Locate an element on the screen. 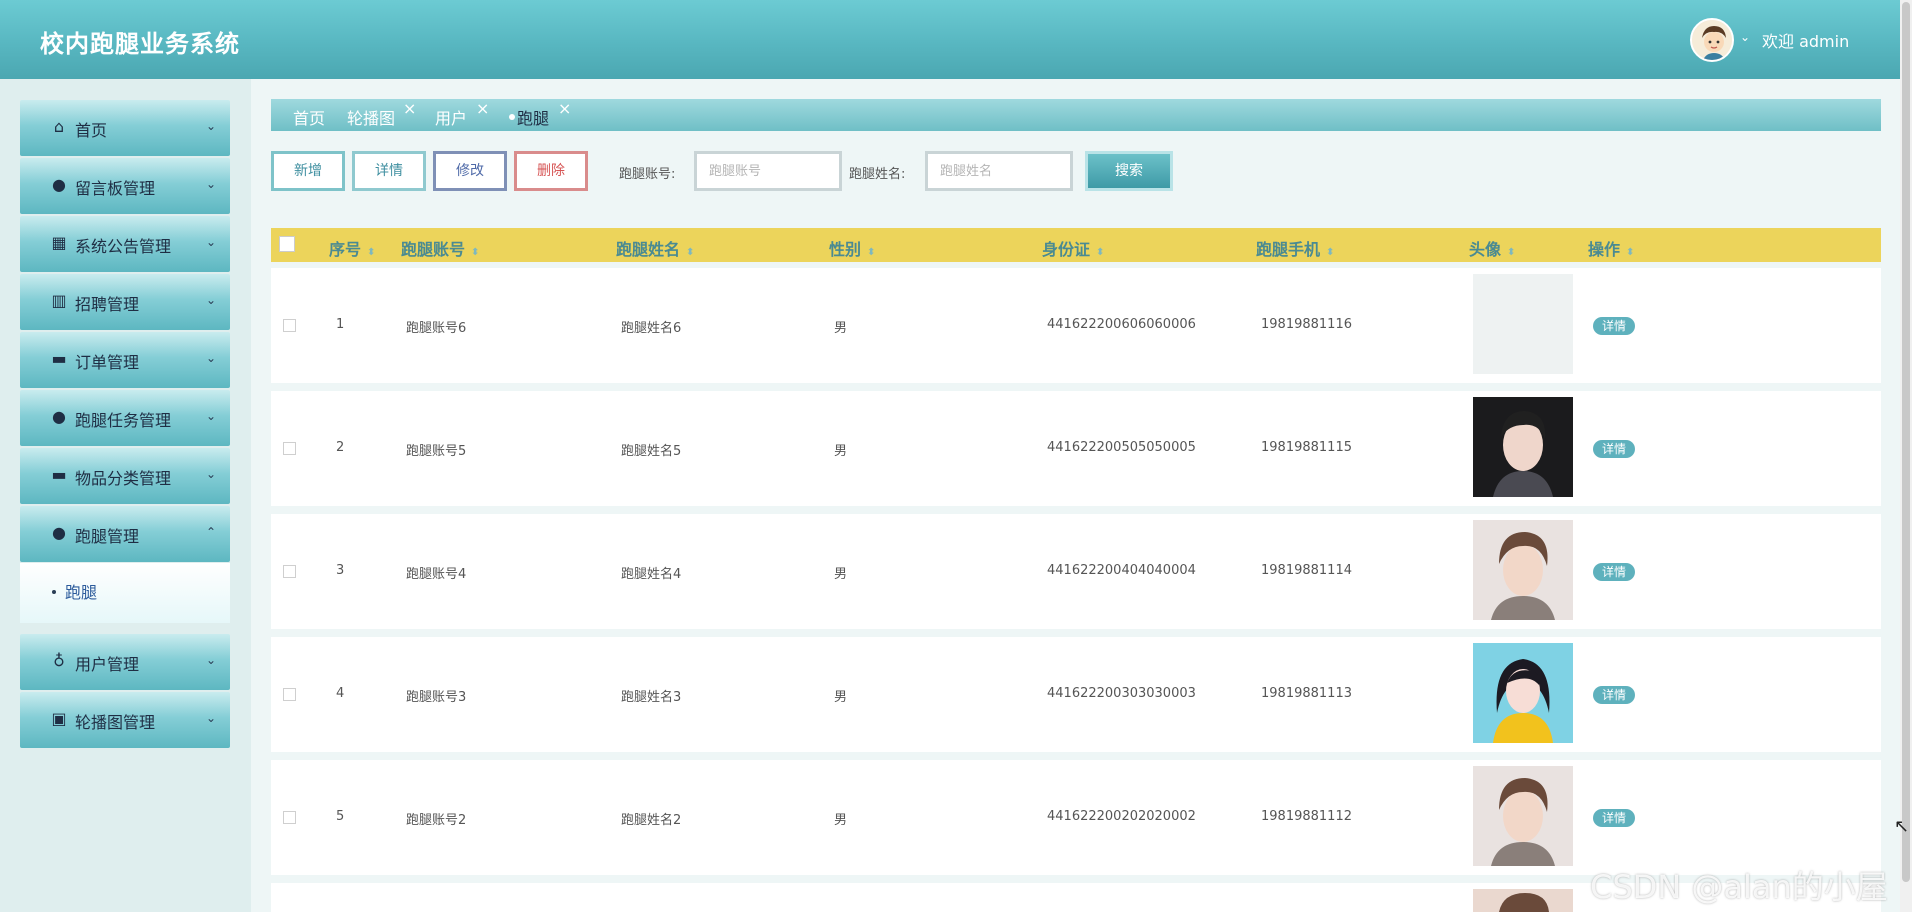  col-avatar: 头像 ⬍ is located at coordinates (1492, 248).